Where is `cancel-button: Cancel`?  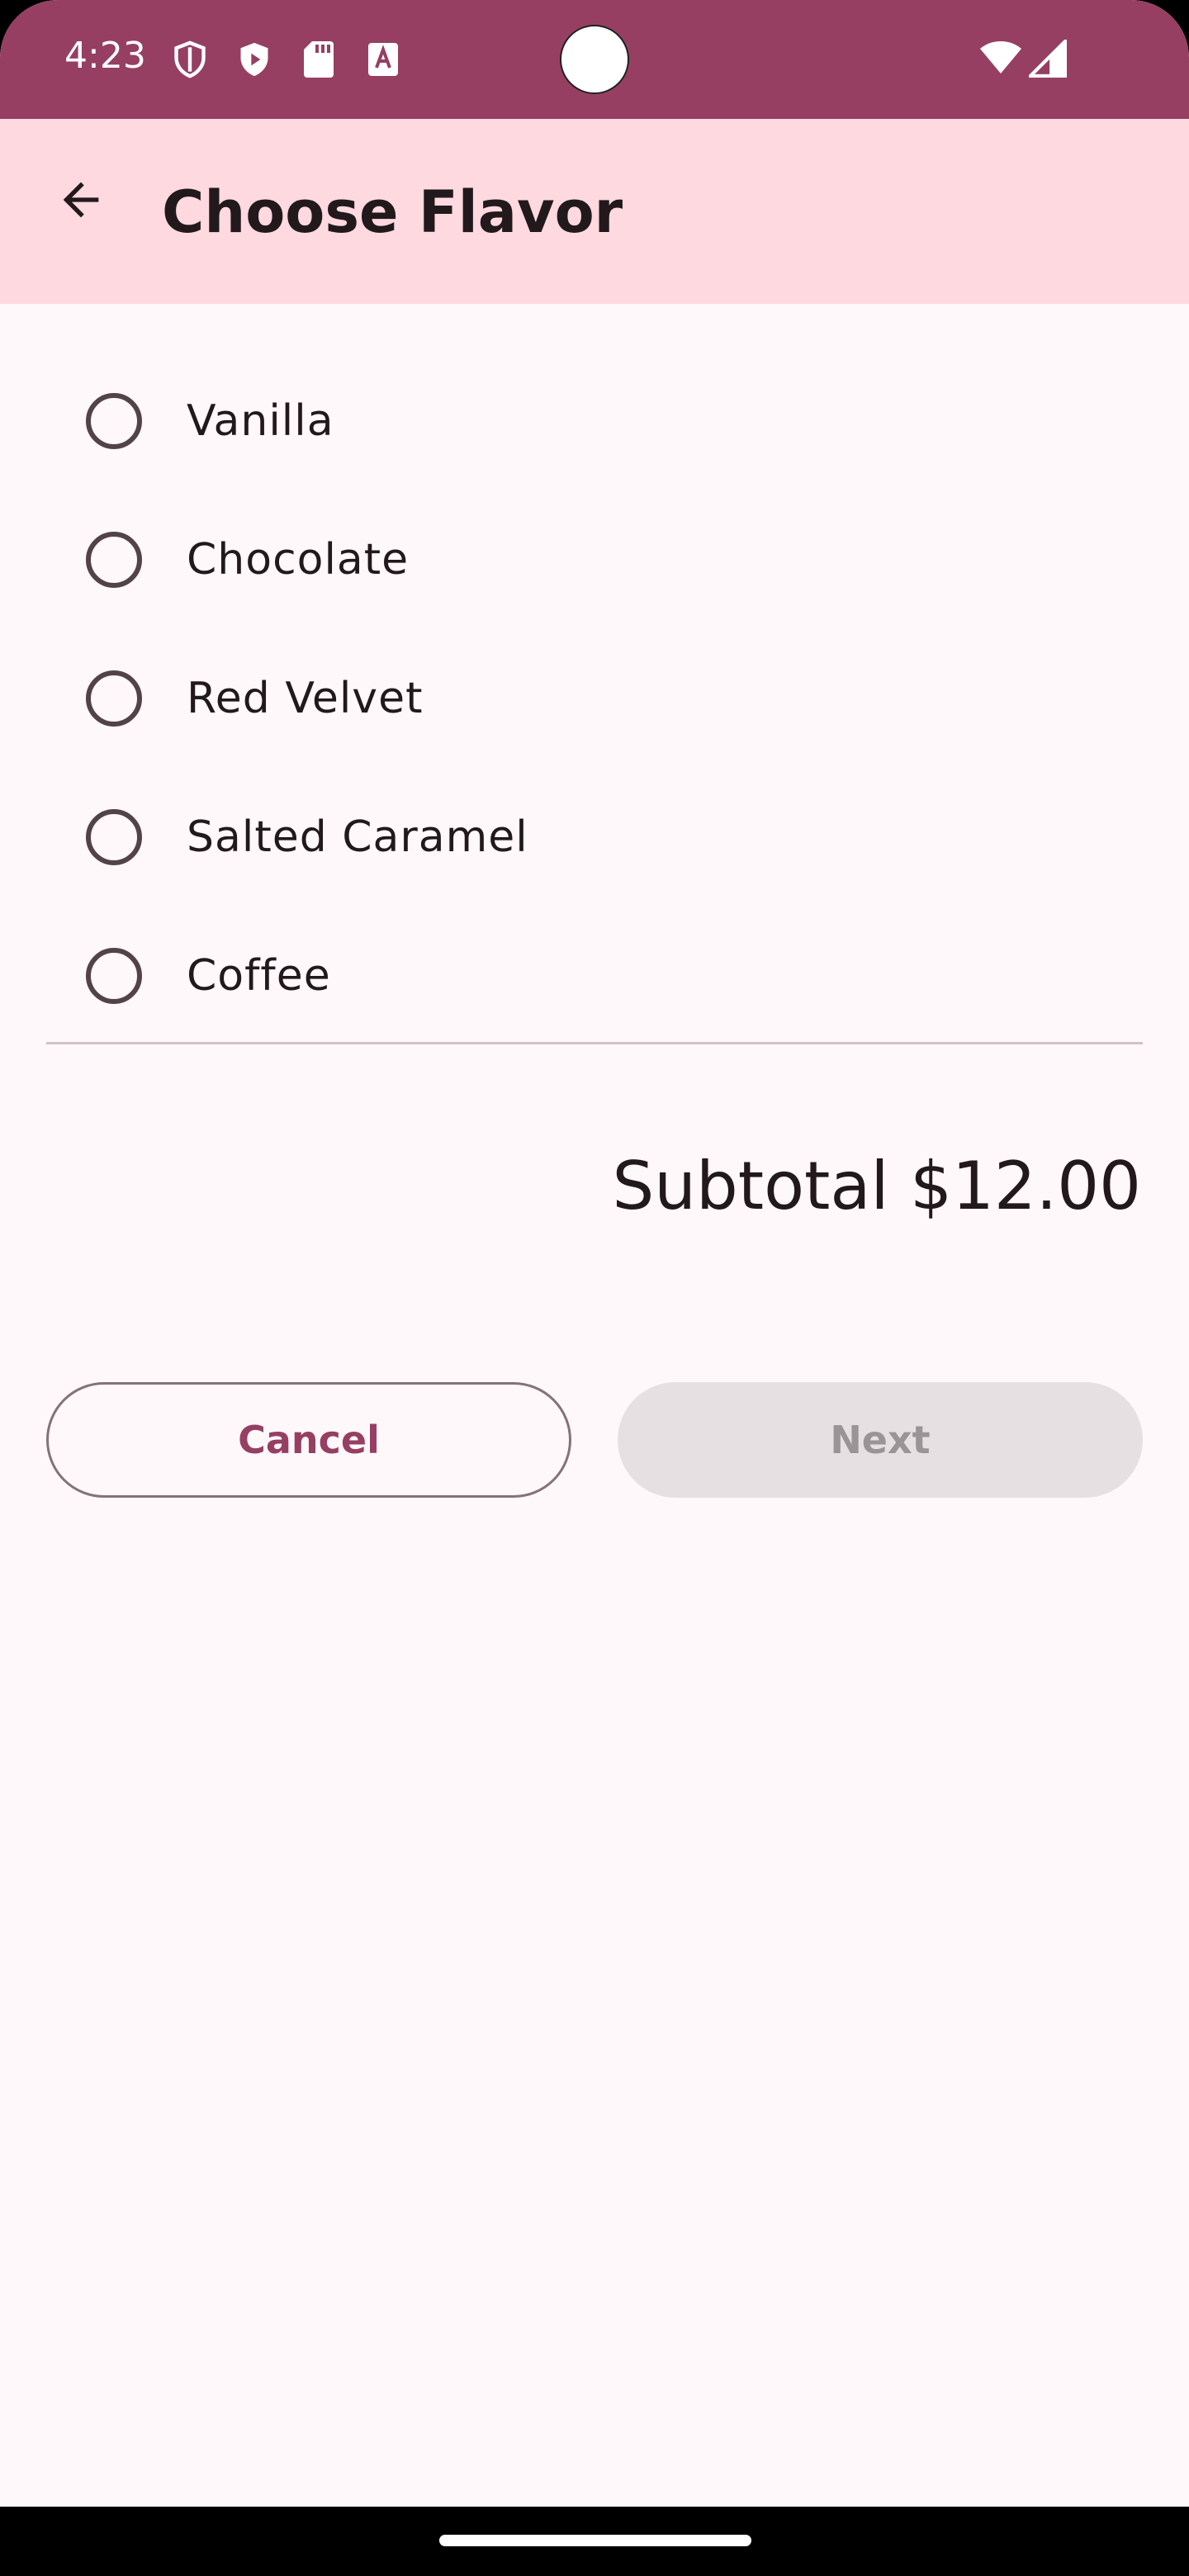 cancel-button: Cancel is located at coordinates (308, 1440).